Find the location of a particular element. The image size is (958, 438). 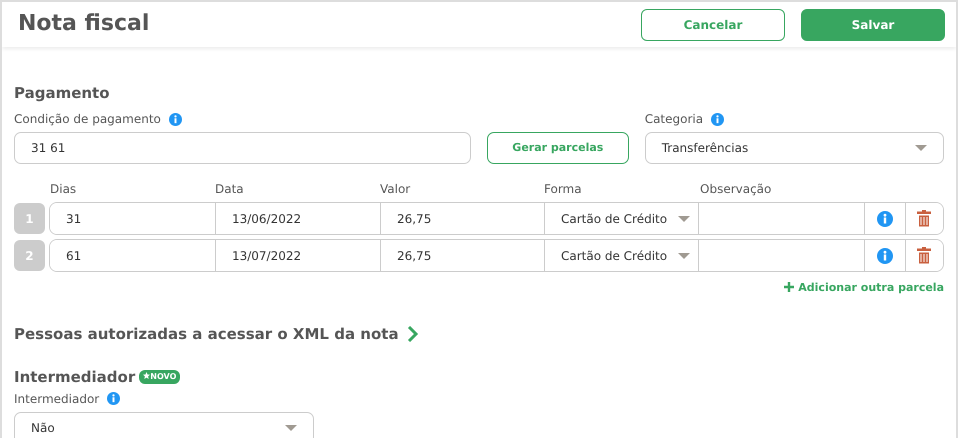

field-label: Categoria is located at coordinates (674, 119).